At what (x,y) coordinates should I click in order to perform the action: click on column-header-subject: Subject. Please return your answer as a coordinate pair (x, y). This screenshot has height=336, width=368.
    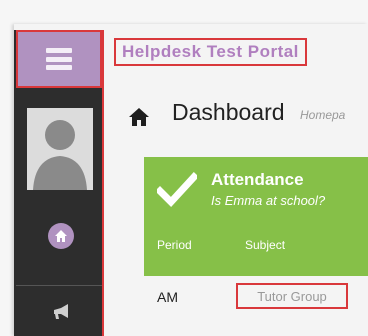
    Looking at the image, I should click on (265, 245).